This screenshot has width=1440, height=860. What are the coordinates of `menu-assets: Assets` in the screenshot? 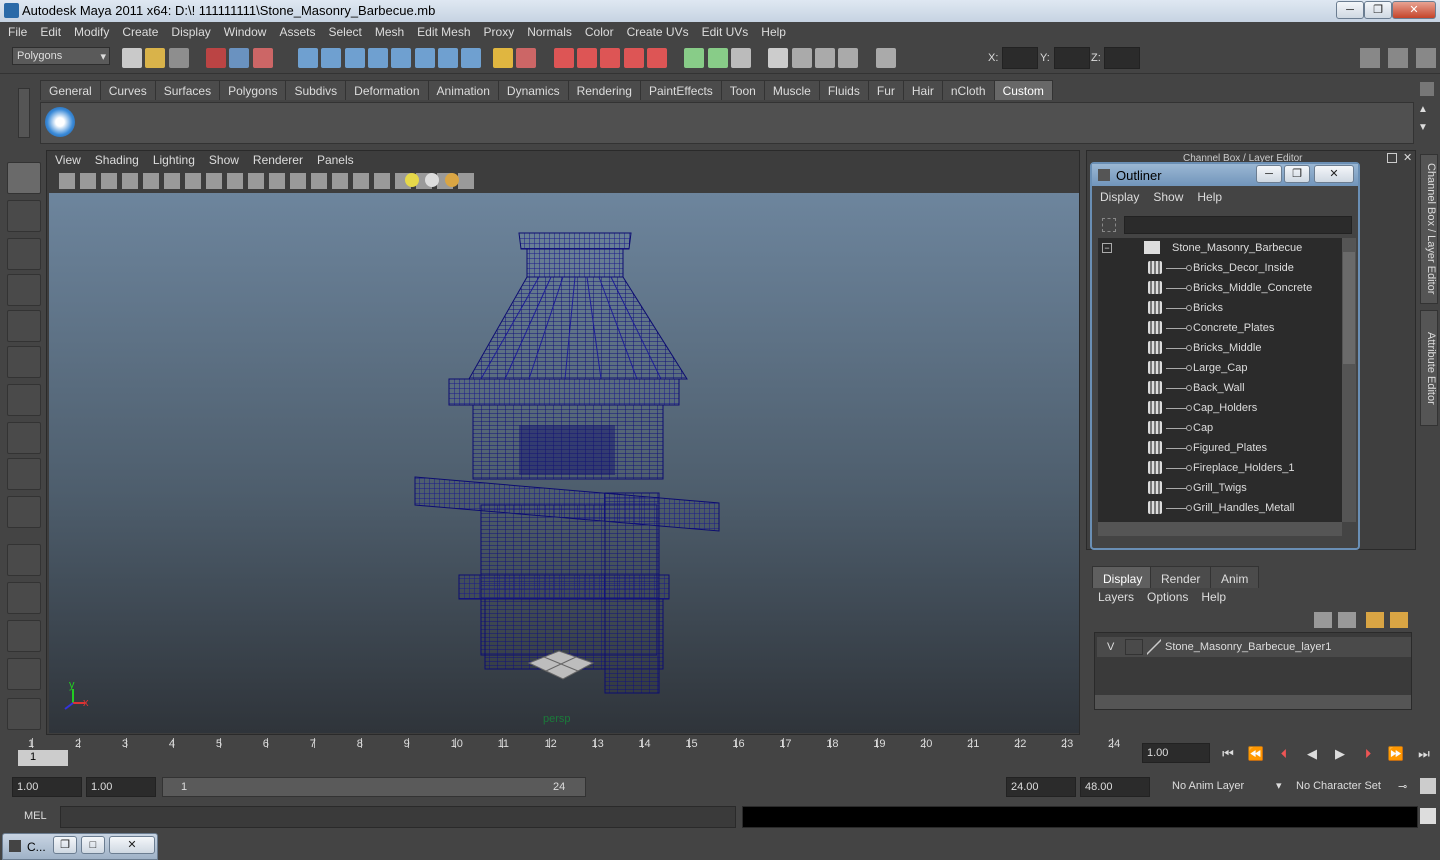 It's located at (295, 30).